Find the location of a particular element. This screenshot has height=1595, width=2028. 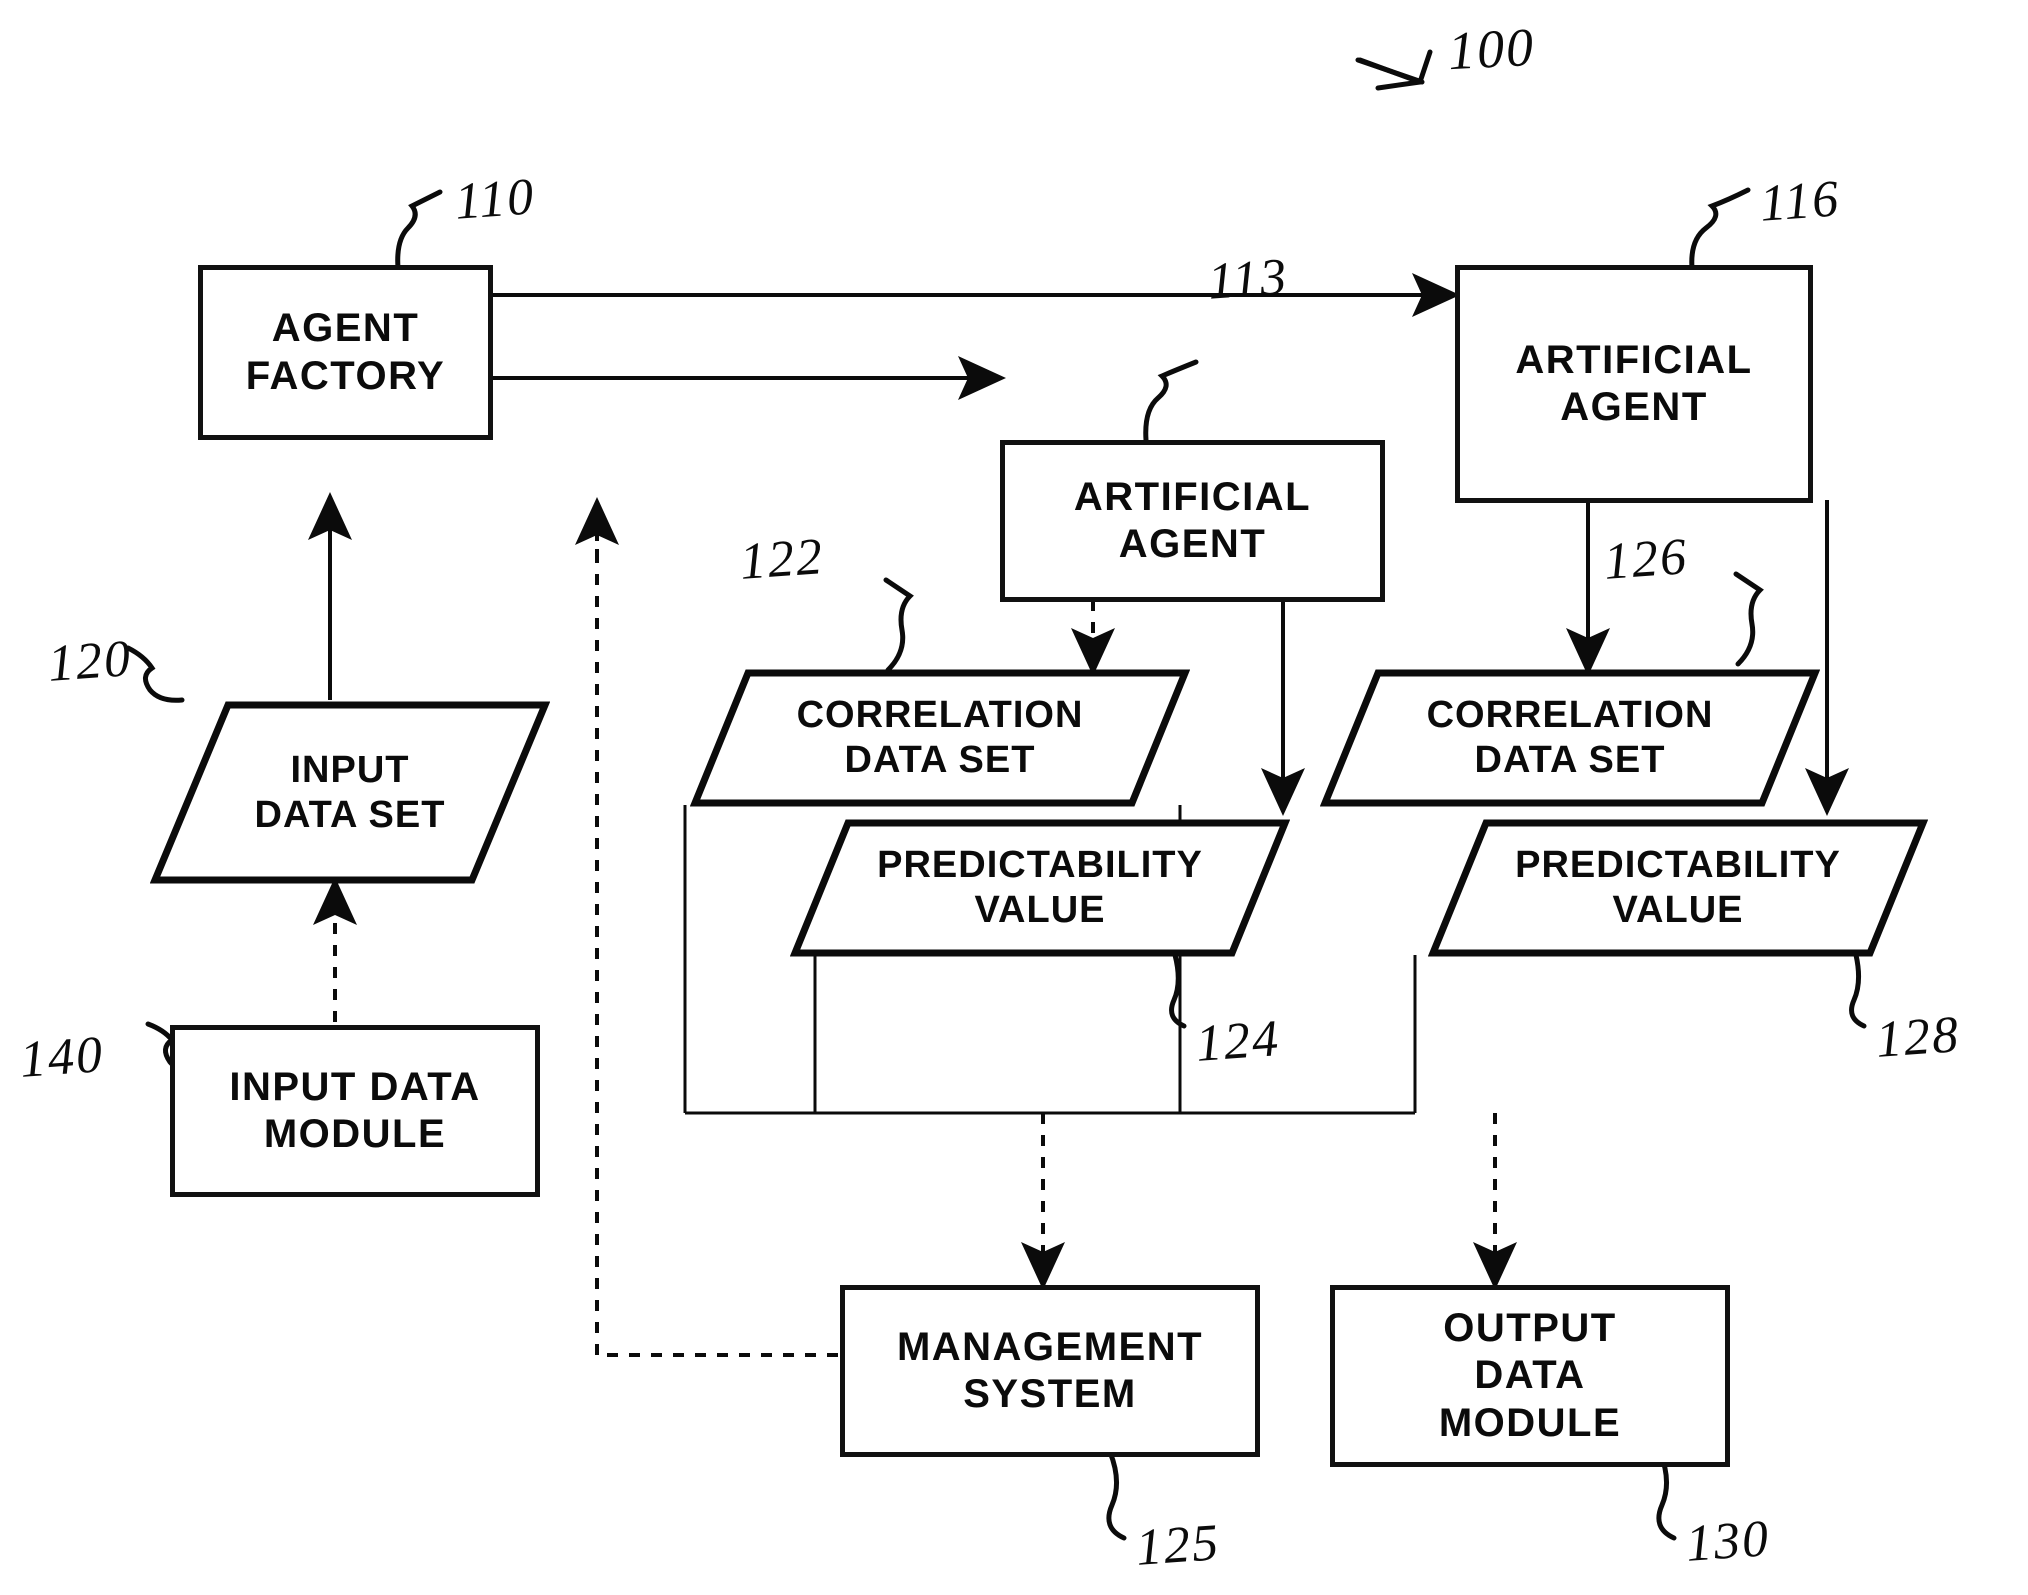

predictability-value-right-label: PREDICTABILITY VALUE is located at coordinates (1678, 887).